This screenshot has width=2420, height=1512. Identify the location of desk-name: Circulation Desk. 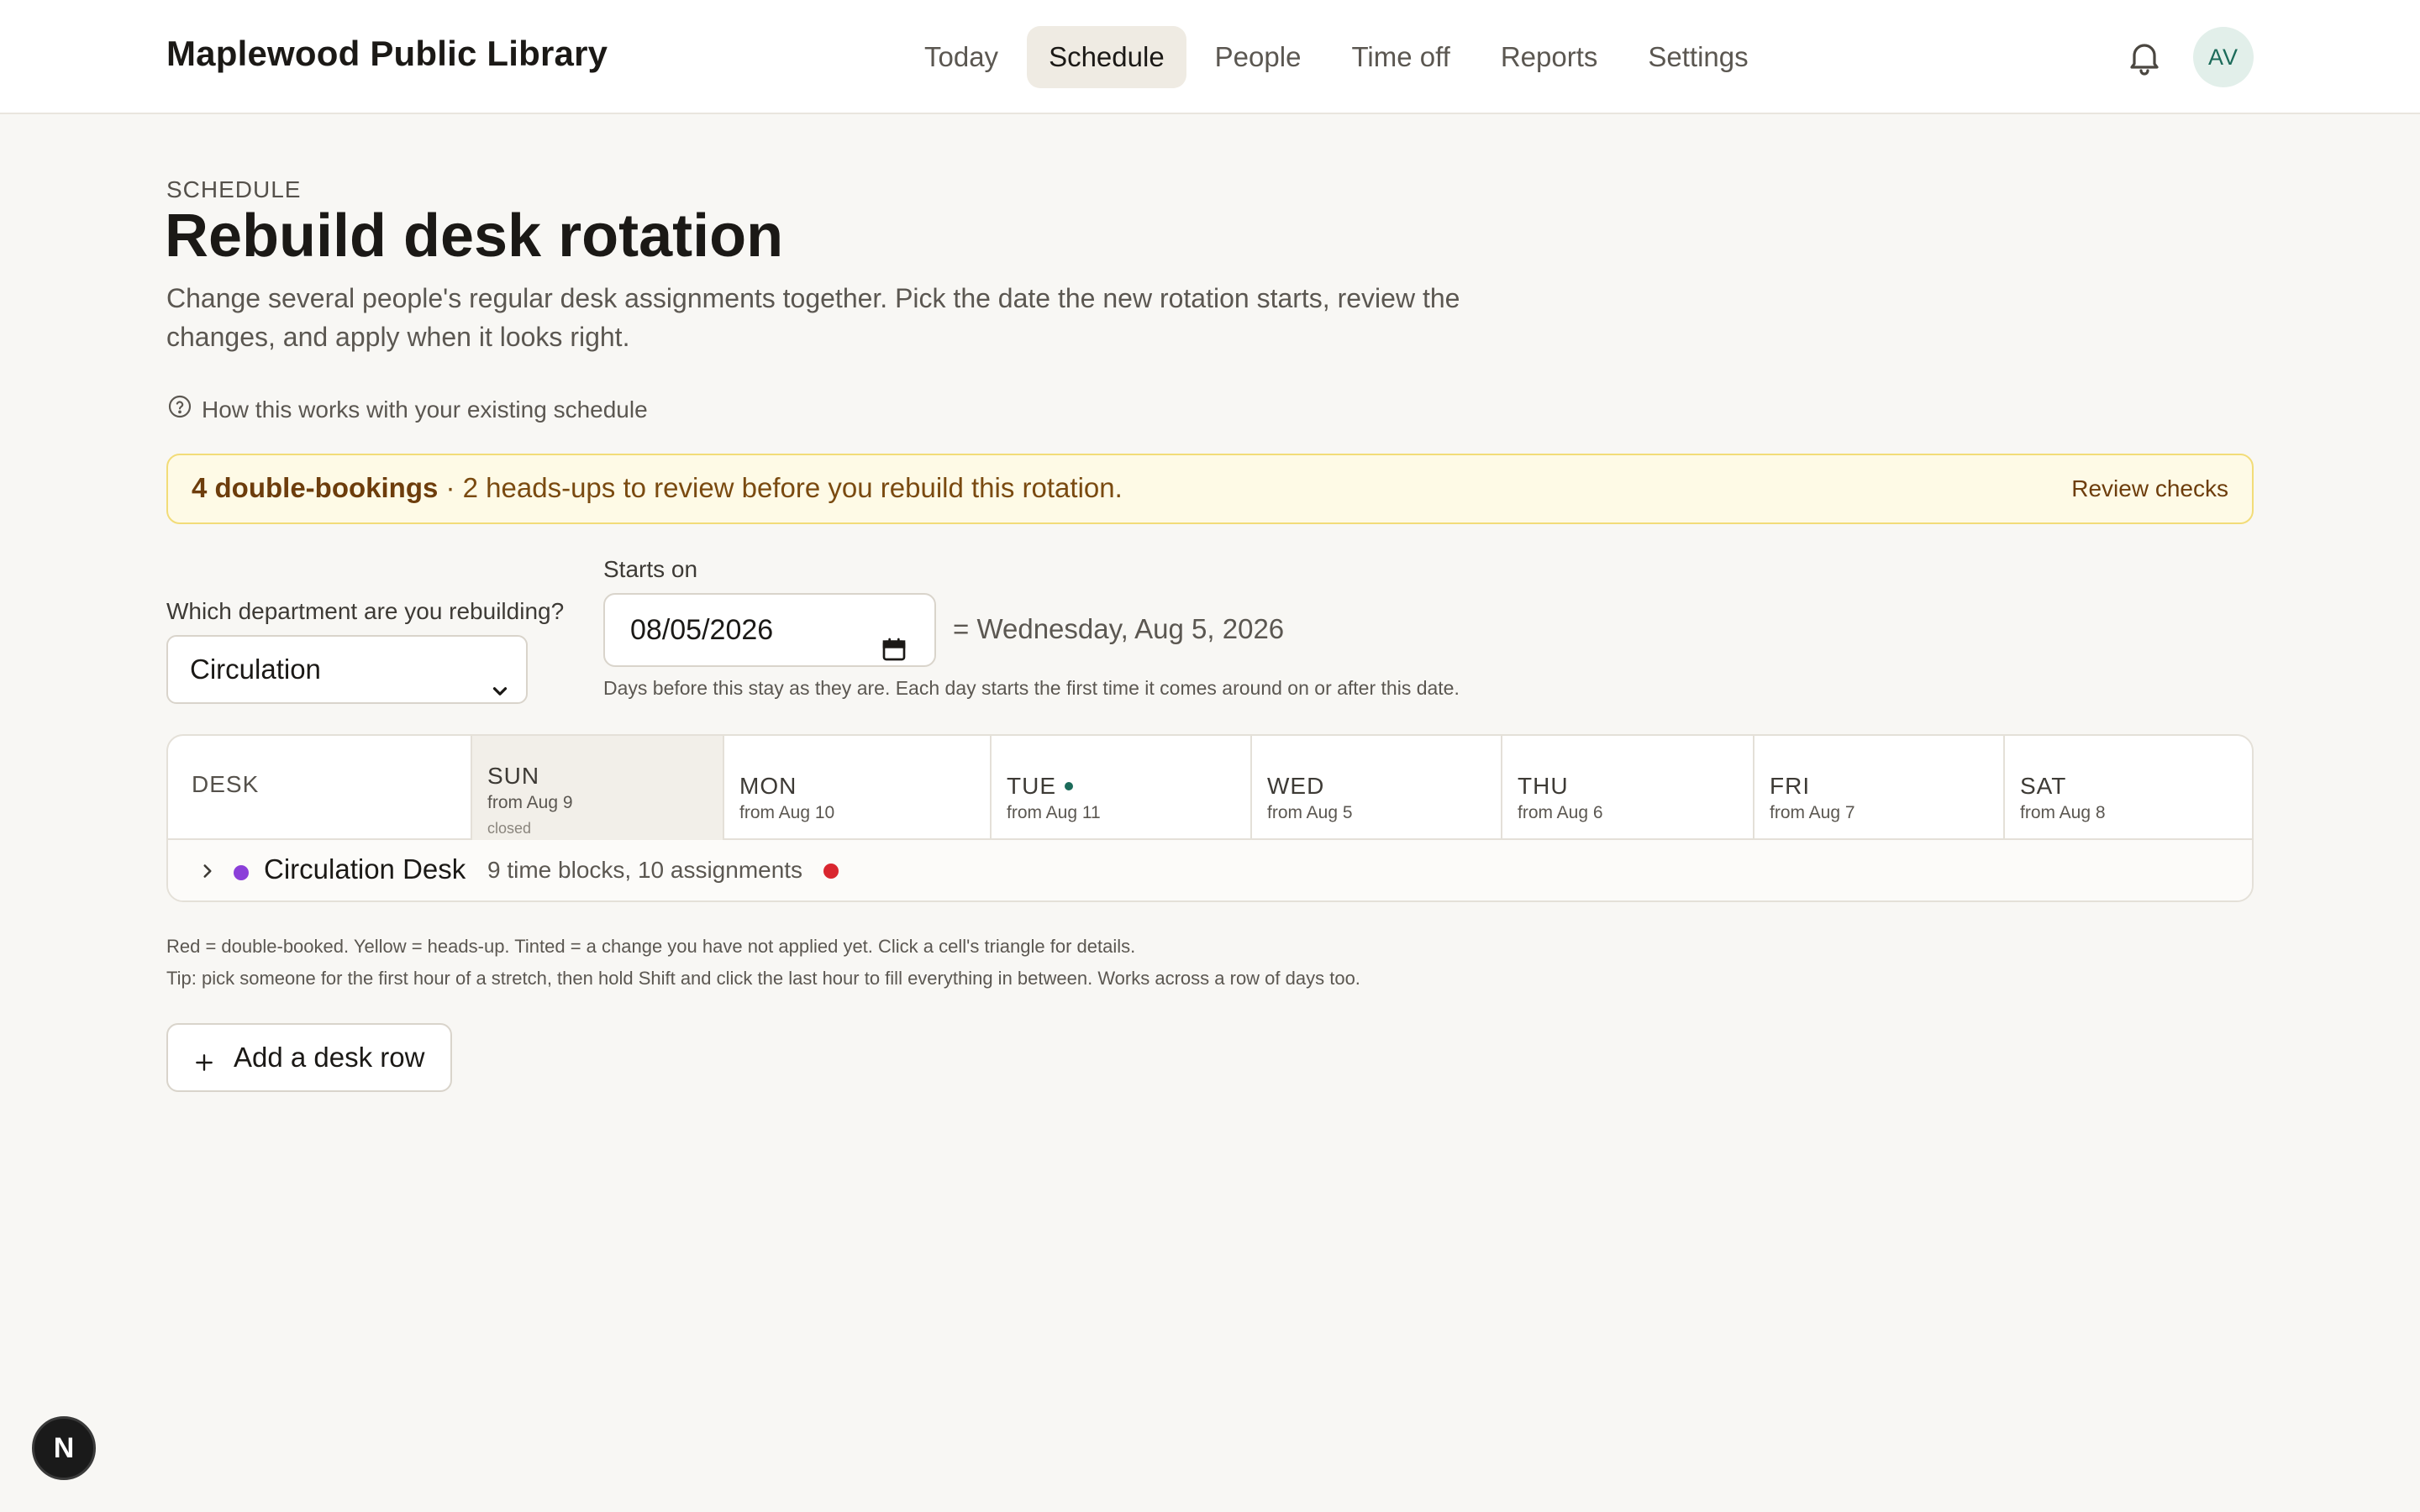
(365, 869).